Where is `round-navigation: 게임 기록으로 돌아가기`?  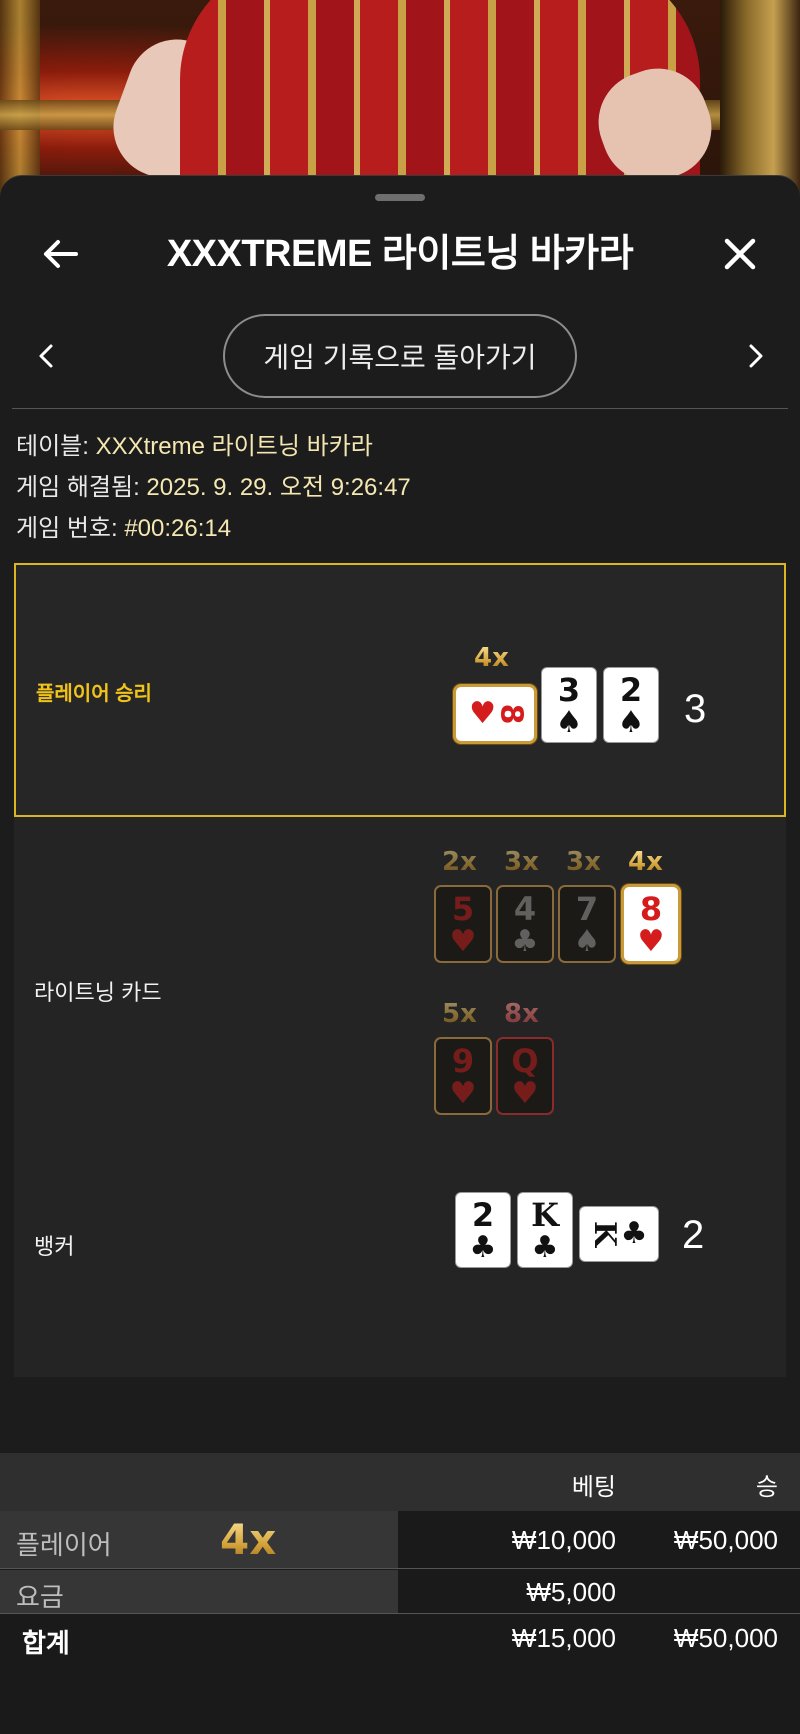 round-navigation: 게임 기록으로 돌아가기 is located at coordinates (400, 356).